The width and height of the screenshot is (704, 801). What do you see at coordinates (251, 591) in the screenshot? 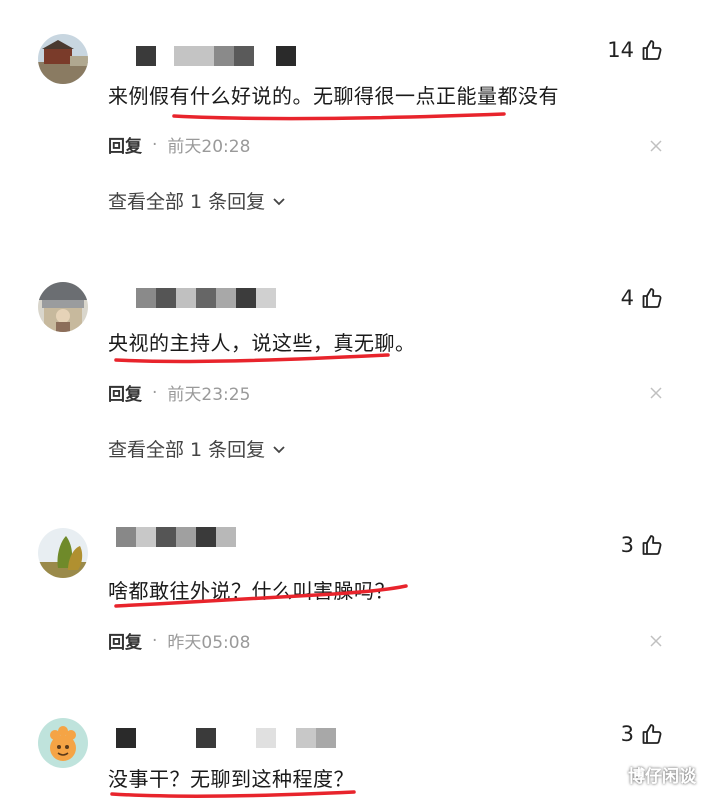
I see `comment-text: 啥都敢往外说？什么叫害臊吗？` at bounding box center [251, 591].